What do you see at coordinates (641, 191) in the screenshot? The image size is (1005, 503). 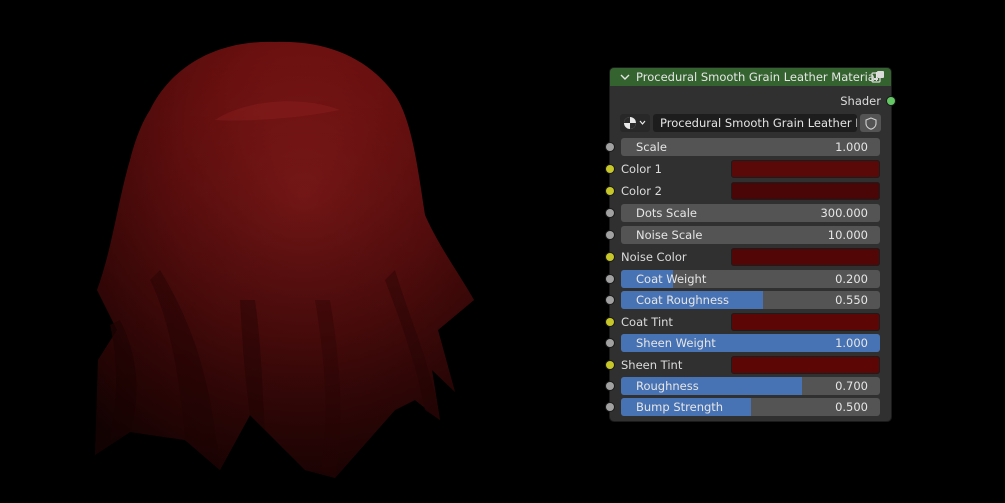 I see `color-2-label: Color 2` at bounding box center [641, 191].